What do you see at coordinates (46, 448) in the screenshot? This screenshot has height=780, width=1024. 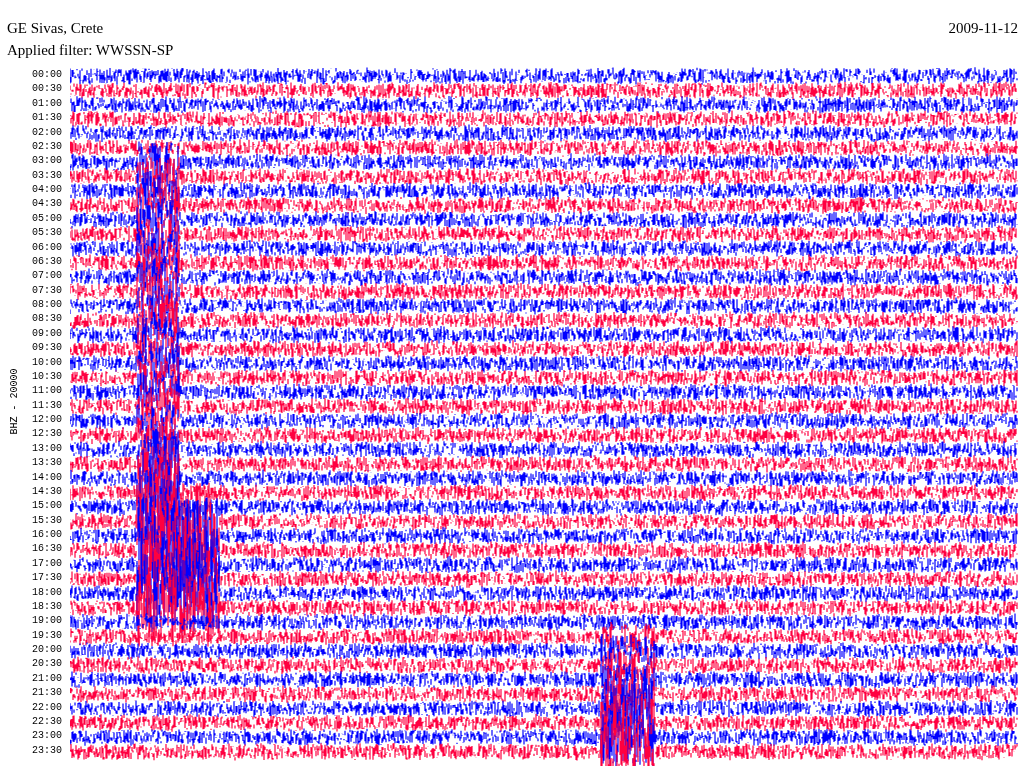 I see `time-label: 13:00` at bounding box center [46, 448].